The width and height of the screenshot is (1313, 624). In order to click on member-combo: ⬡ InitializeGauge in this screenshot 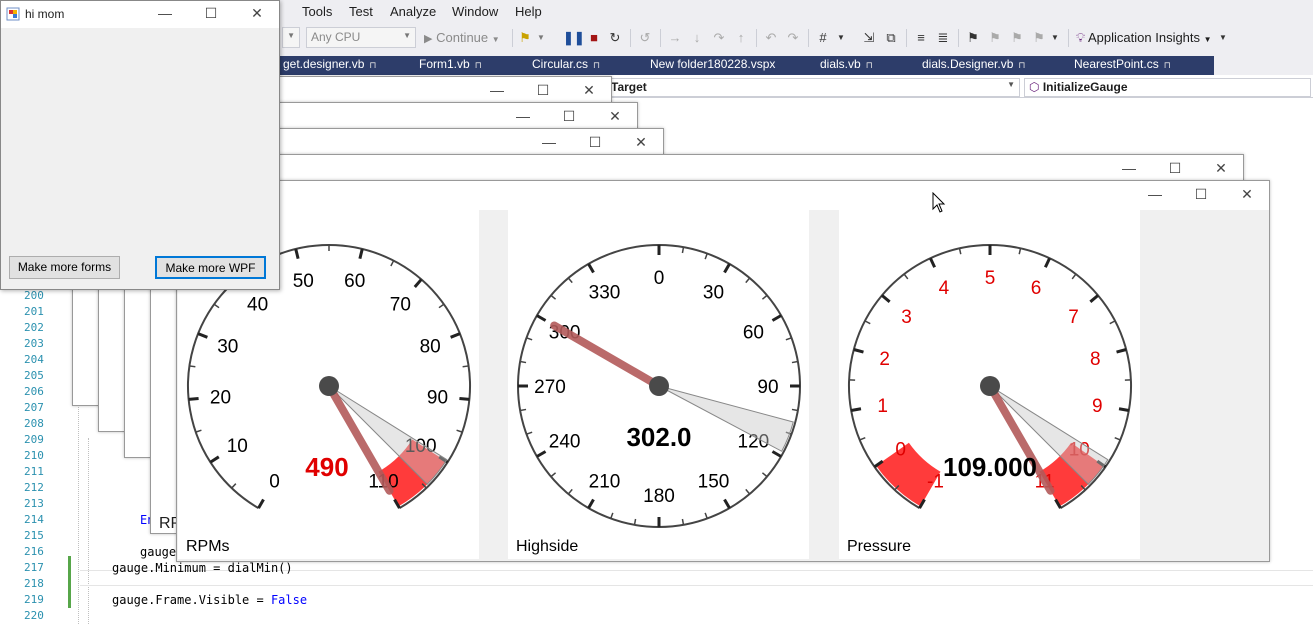, I will do `click(1167, 87)`.